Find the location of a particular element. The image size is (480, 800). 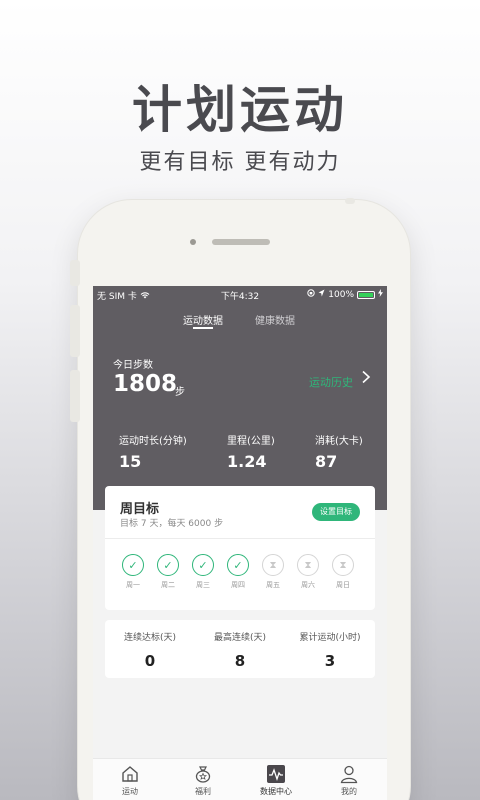

streak-stats-card: 连续达标(天) 0 最高连续(天) 8 累计运动(小时) 3 is located at coordinates (240, 649).